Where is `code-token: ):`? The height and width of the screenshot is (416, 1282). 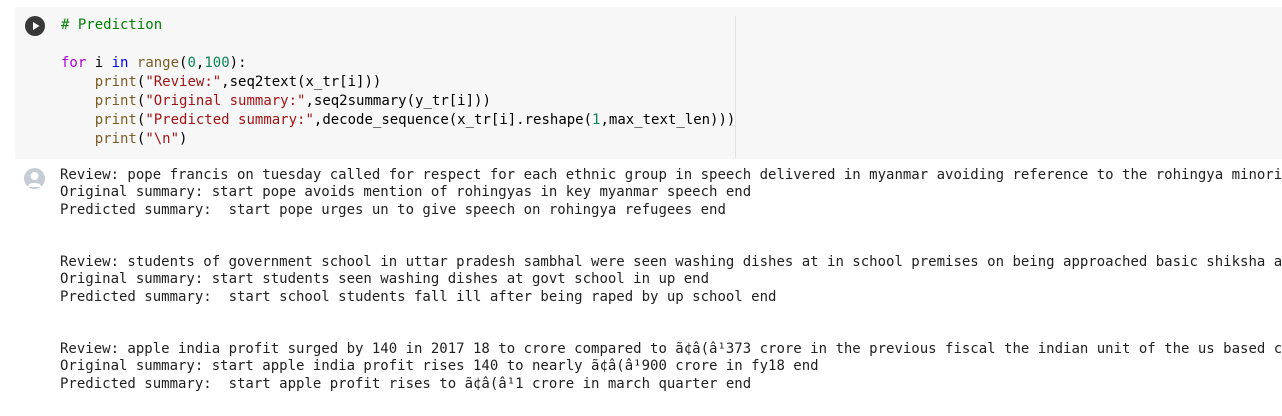
code-token: ): is located at coordinates (238, 63).